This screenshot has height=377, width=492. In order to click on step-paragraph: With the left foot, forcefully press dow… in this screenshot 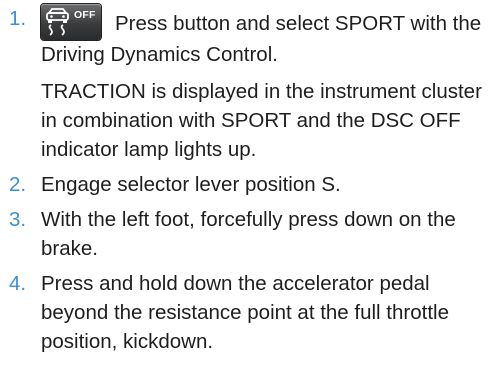, I will do `click(262, 234)`.